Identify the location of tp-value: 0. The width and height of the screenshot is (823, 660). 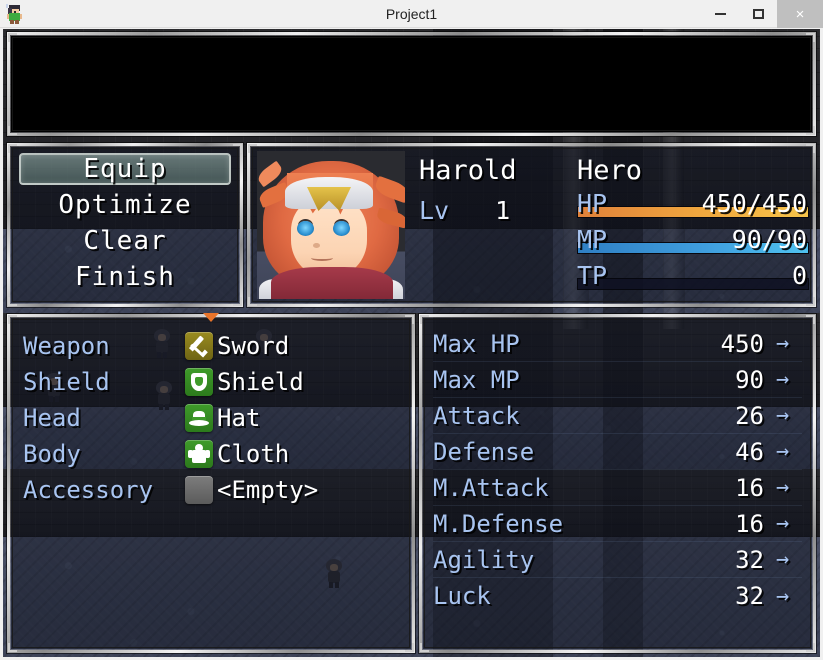
(799, 275).